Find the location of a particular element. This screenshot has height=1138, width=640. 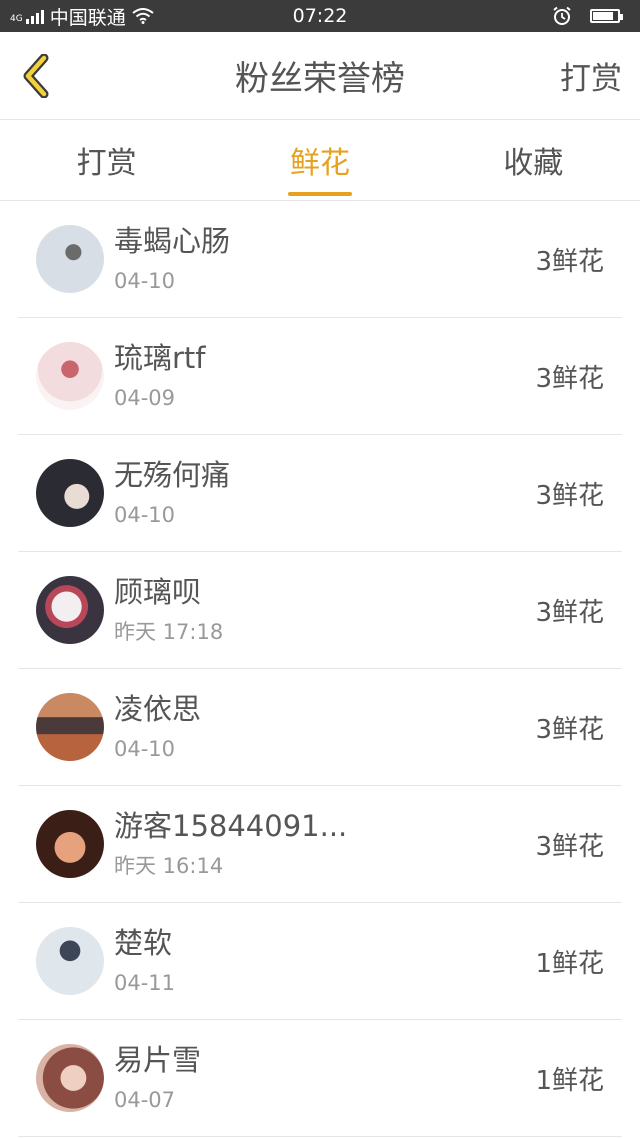

tab-bar: 打赏 鲜花 收藏 is located at coordinates (320, 160).